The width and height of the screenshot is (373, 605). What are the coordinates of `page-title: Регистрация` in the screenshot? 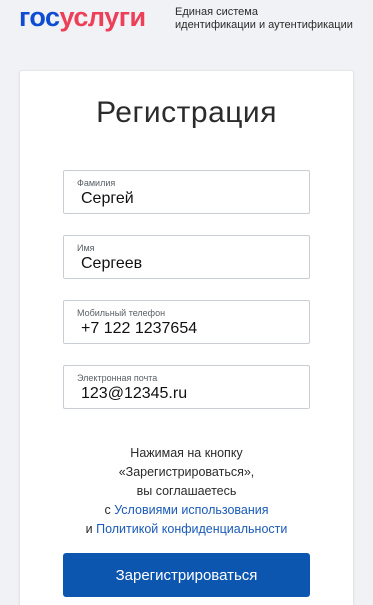 It's located at (186, 112).